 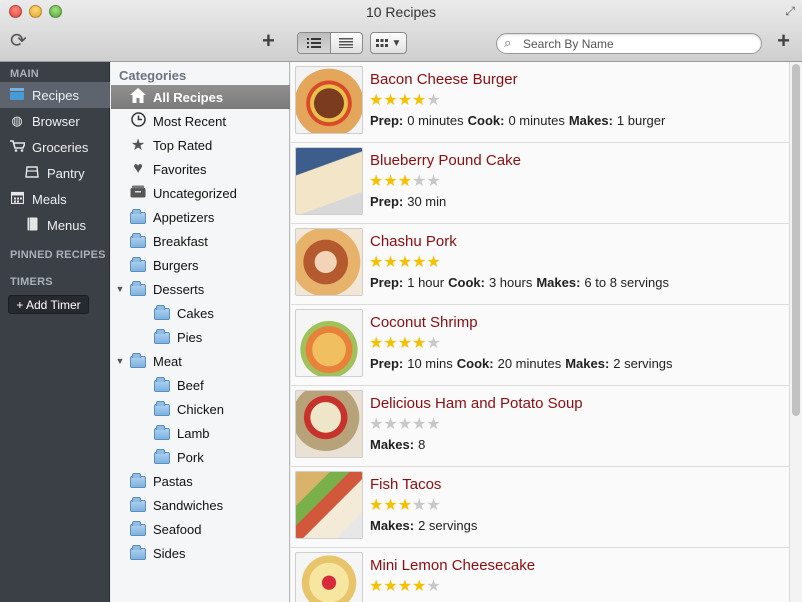 What do you see at coordinates (55, 173) in the screenshot?
I see `sidebar-item-pantry: Pantry` at bounding box center [55, 173].